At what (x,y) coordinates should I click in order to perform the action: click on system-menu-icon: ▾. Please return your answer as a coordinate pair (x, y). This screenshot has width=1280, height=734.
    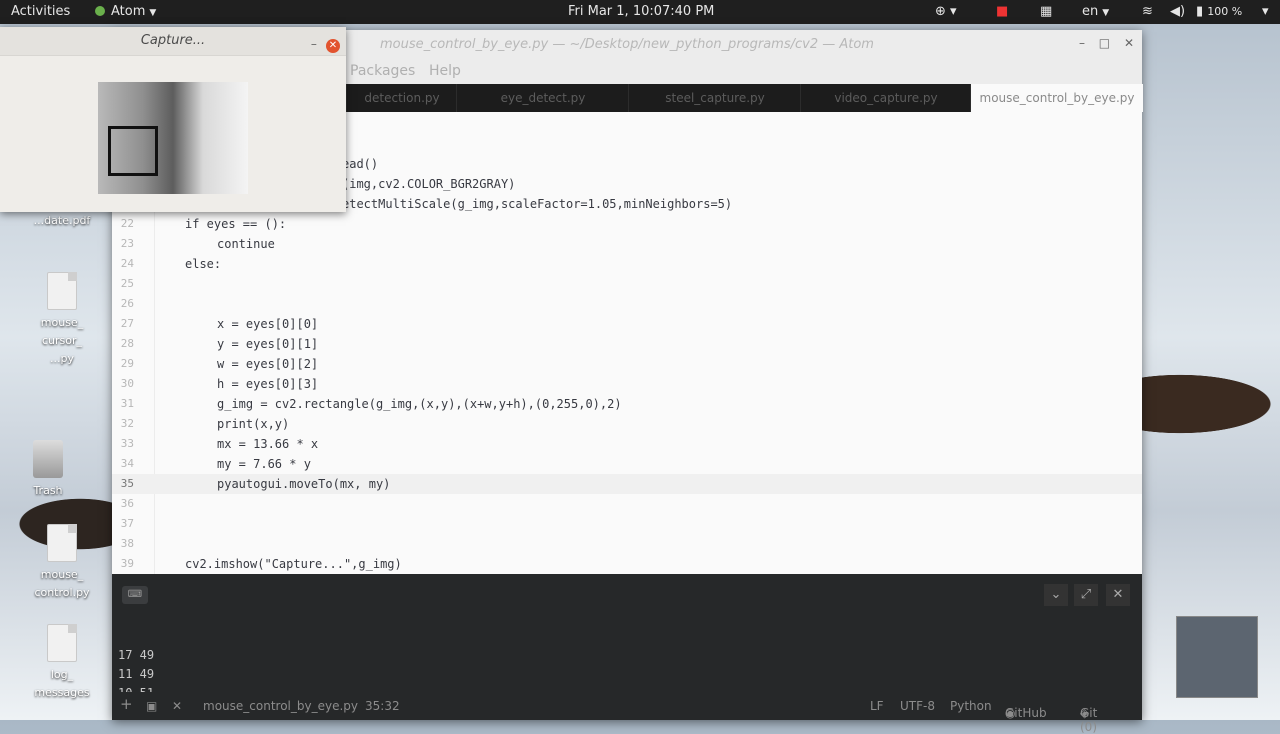
    Looking at the image, I should click on (1265, 12).